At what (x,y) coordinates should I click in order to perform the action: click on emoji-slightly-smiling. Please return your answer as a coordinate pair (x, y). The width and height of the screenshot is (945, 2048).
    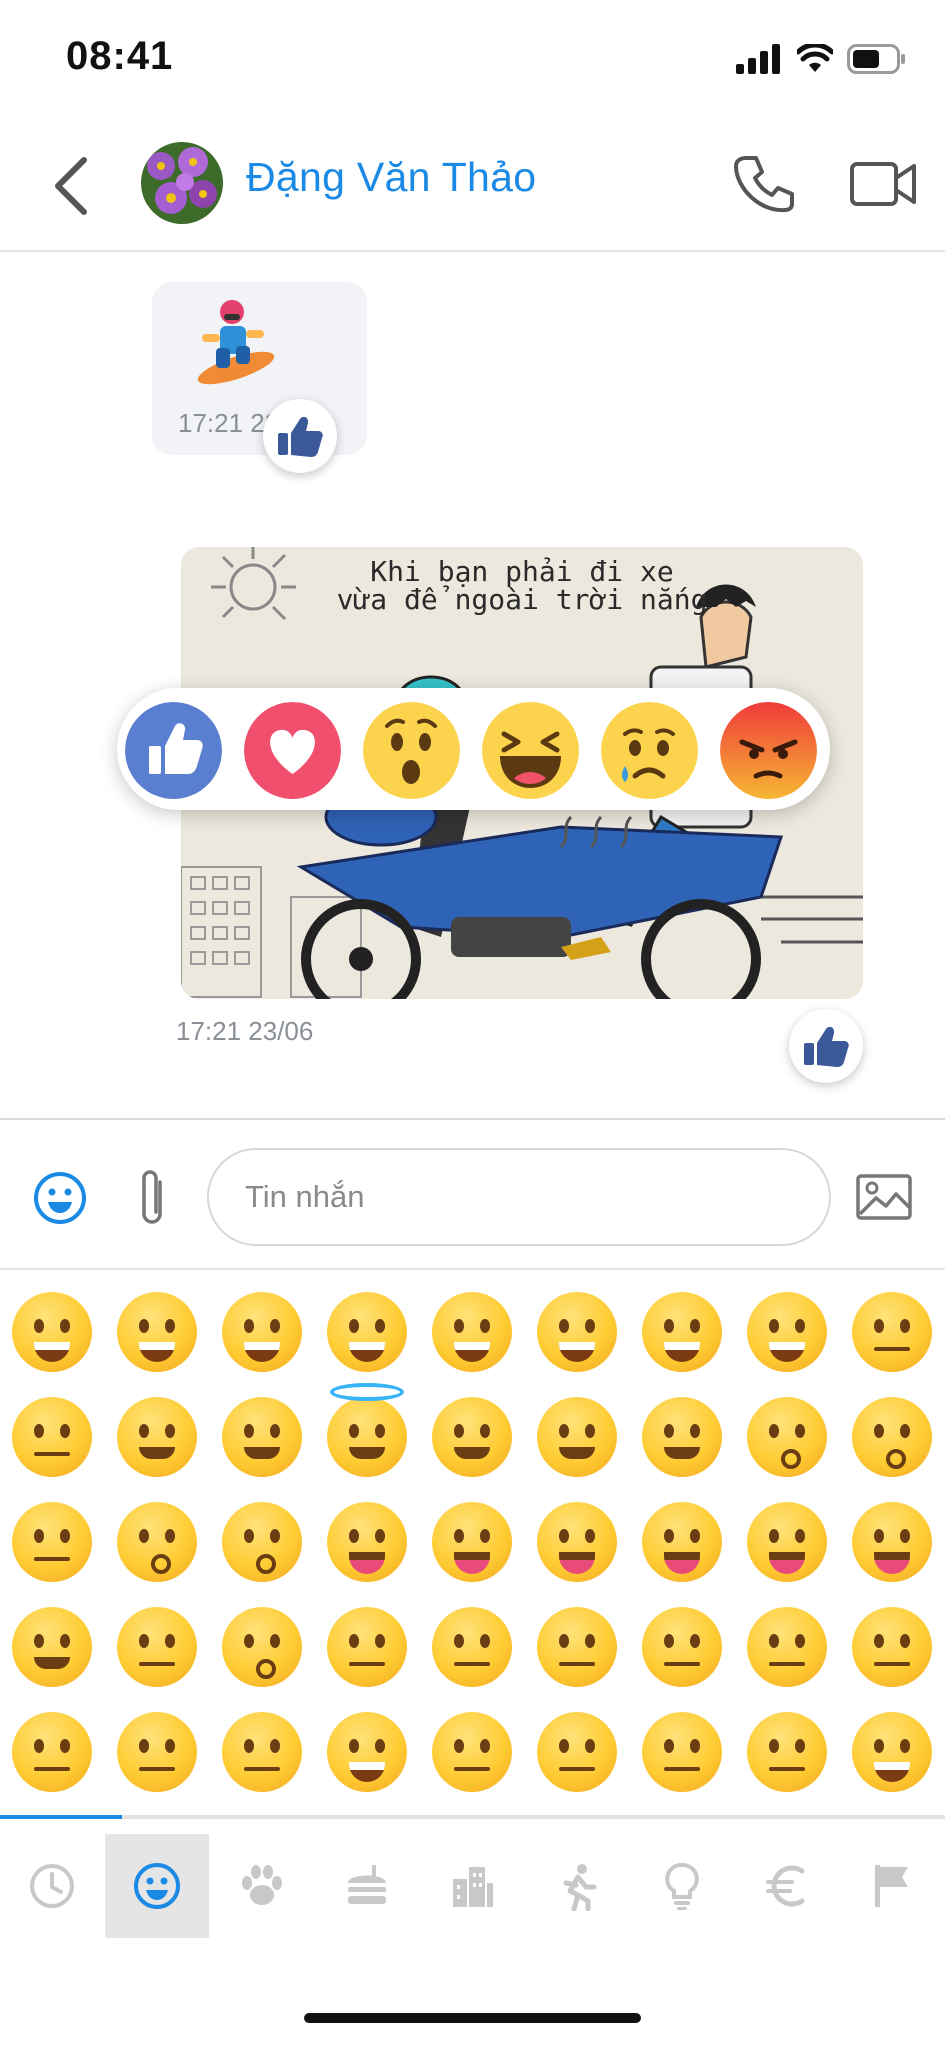
    Looking at the image, I should click on (892, 1332).